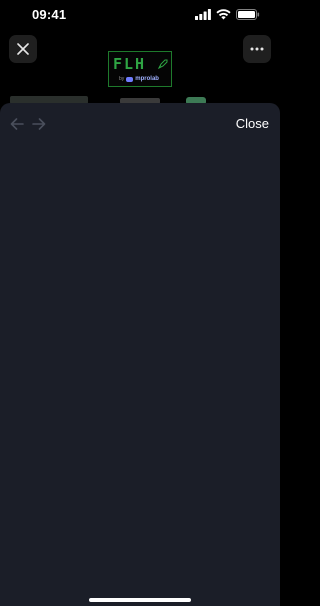  I want to click on logo-brand: mprolab, so click(147, 79).